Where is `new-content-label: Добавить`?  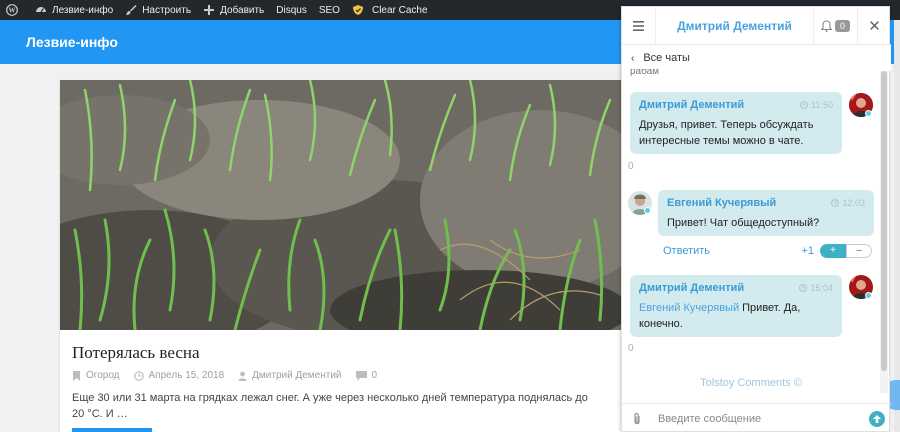
new-content-label: Добавить is located at coordinates (242, 10).